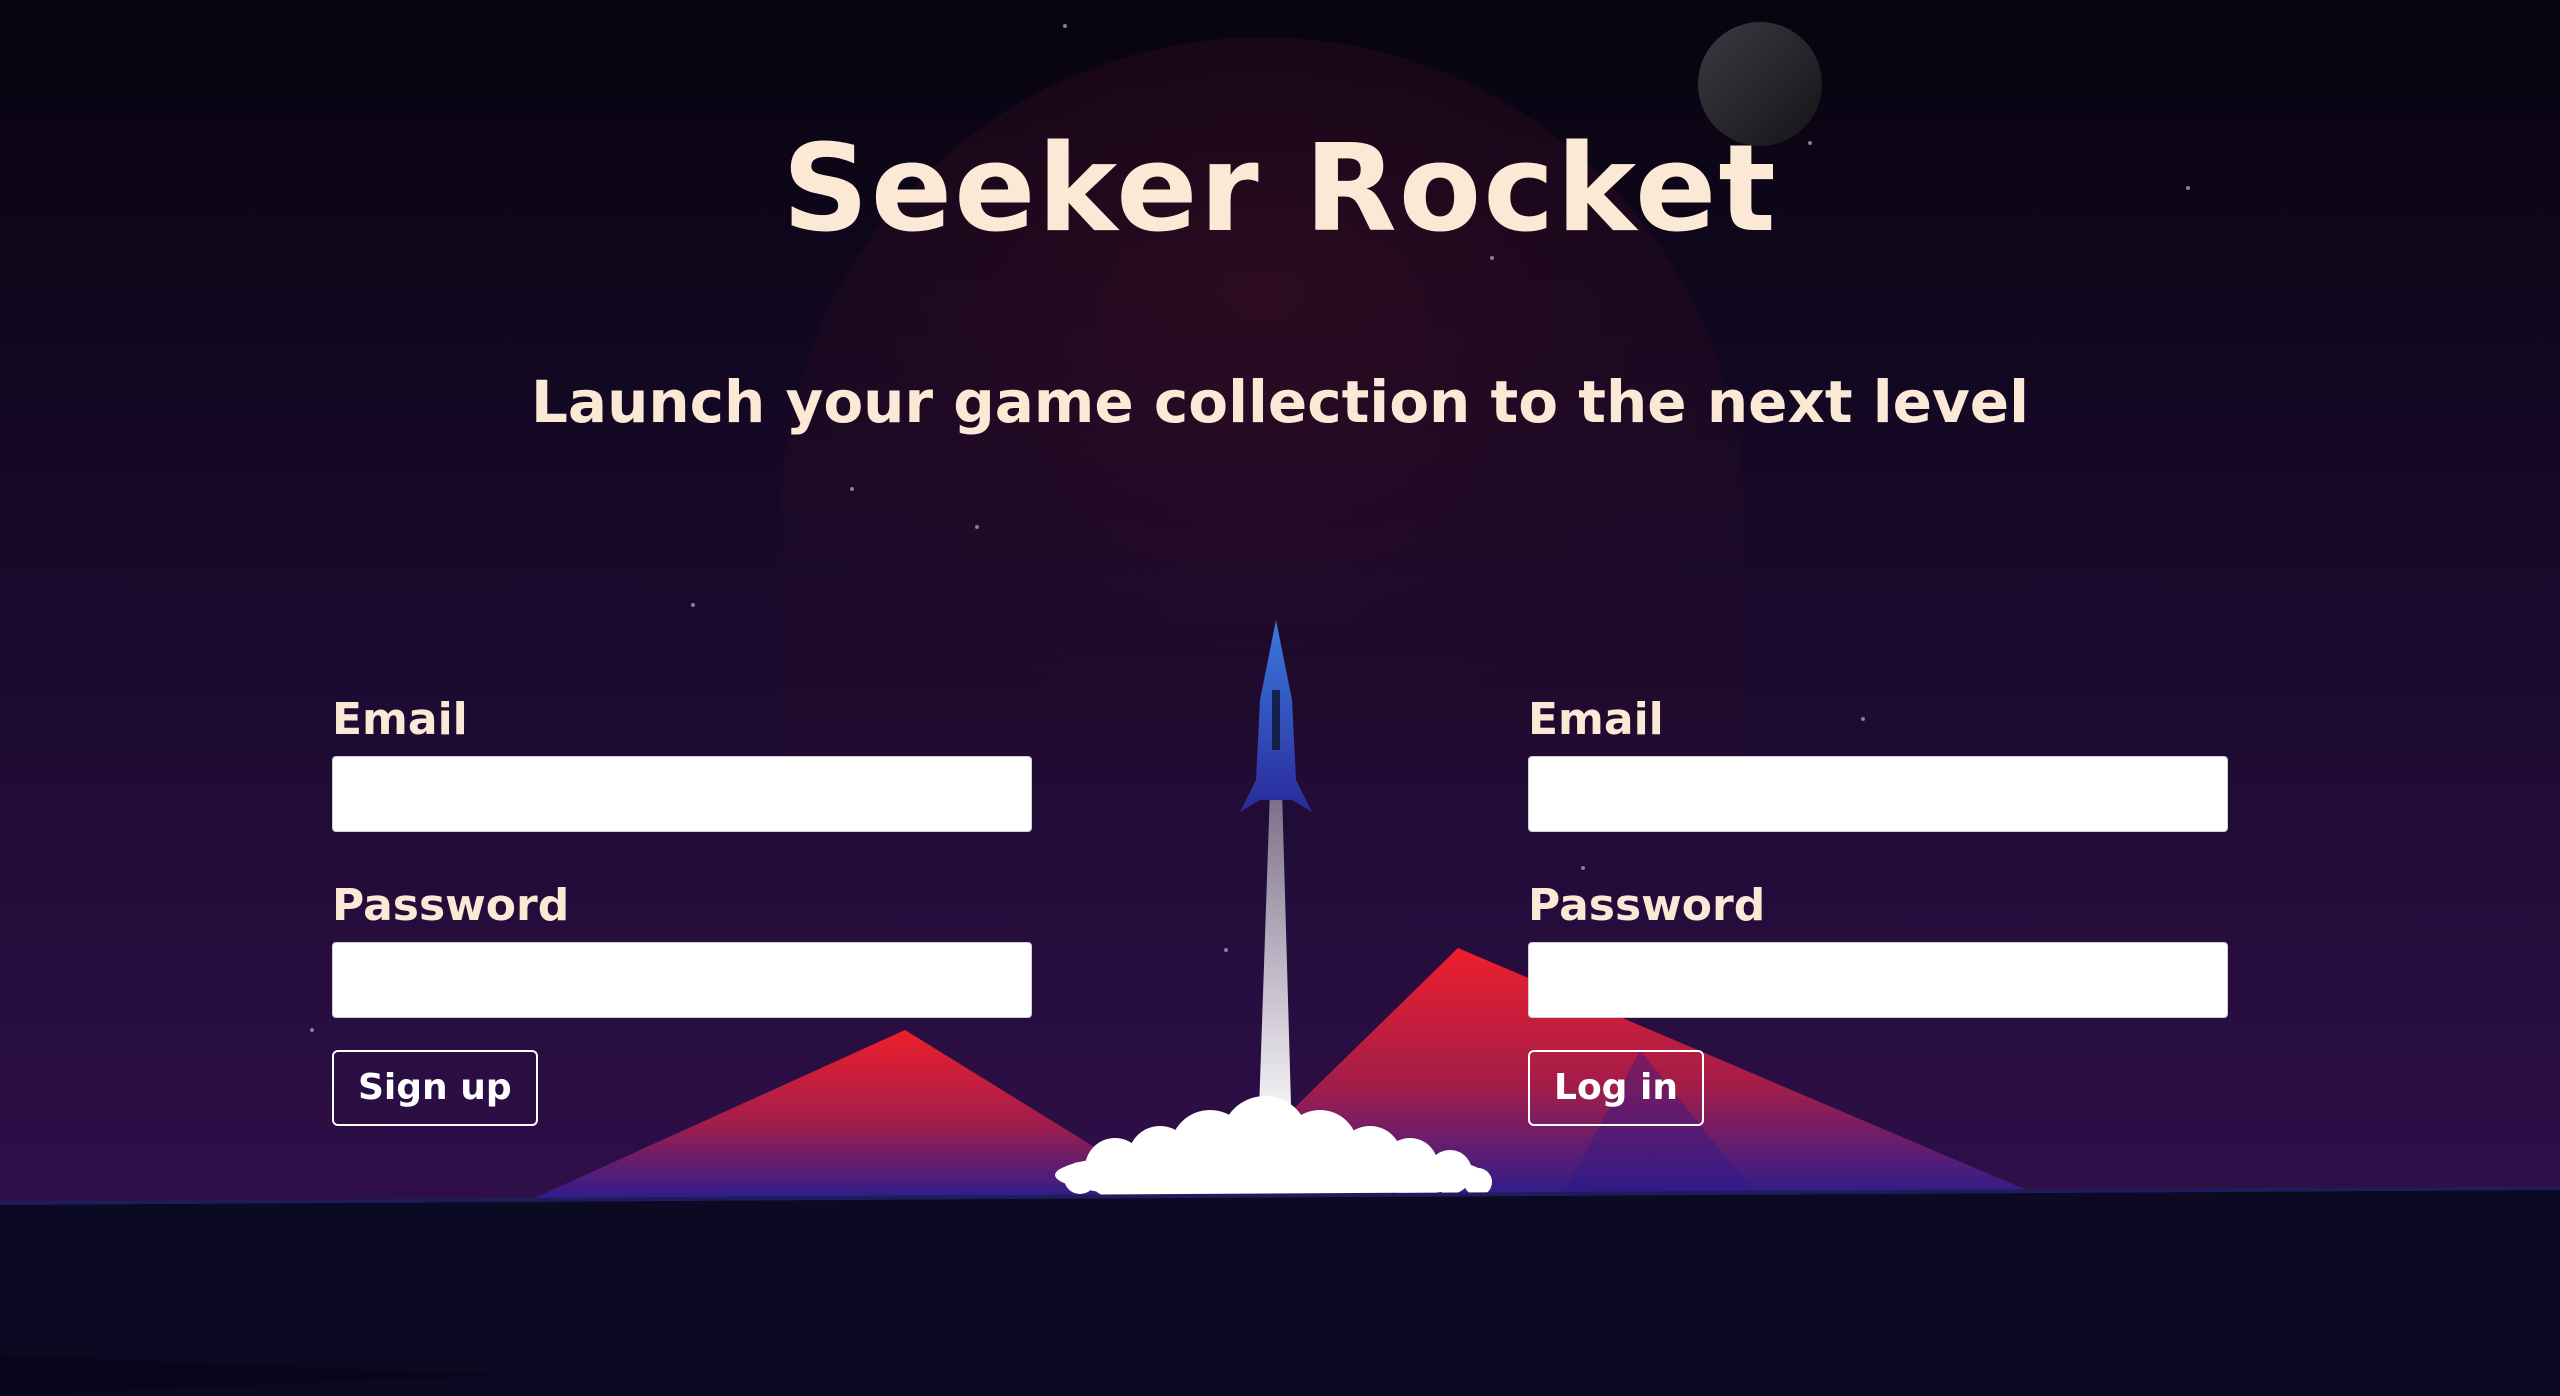  I want to click on signup-password-label: Password, so click(451, 905).